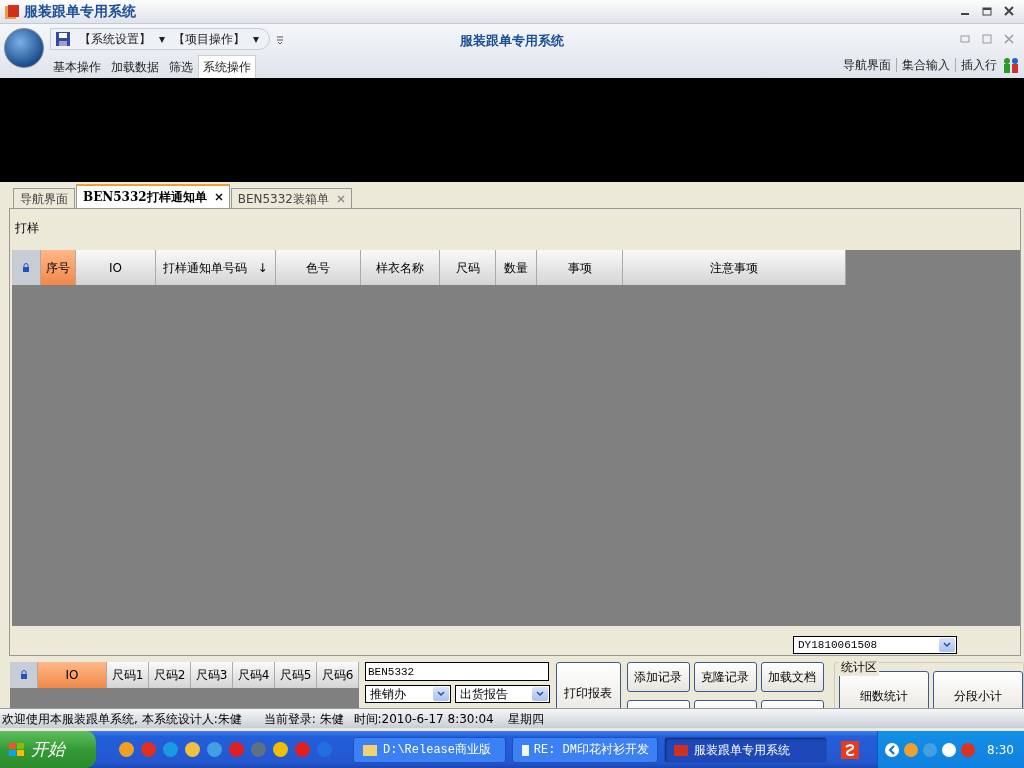 This screenshot has height=768, width=1024. What do you see at coordinates (585, 749) in the screenshot?
I see `taskbar-button: RE: DM印花衬衫开发` at bounding box center [585, 749].